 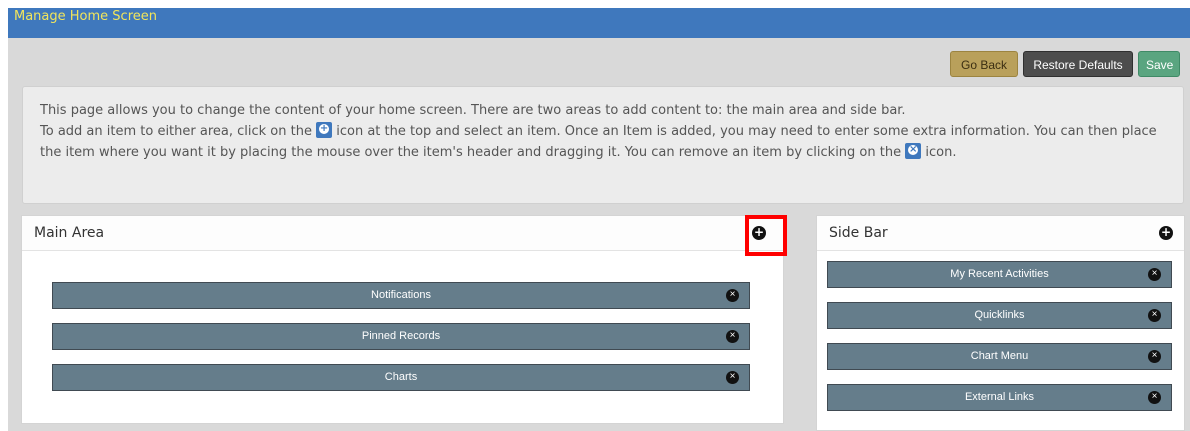 I want to click on remove-icon, so click(x=913, y=151).